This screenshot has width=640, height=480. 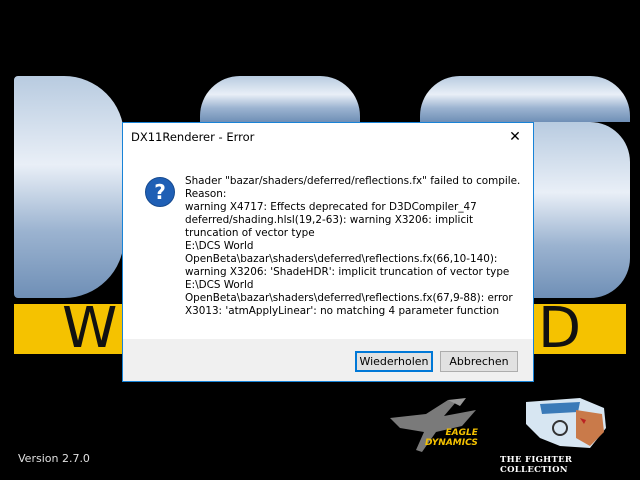 What do you see at coordinates (560, 328) in the screenshot?
I see `band-letter-d: D` at bounding box center [560, 328].